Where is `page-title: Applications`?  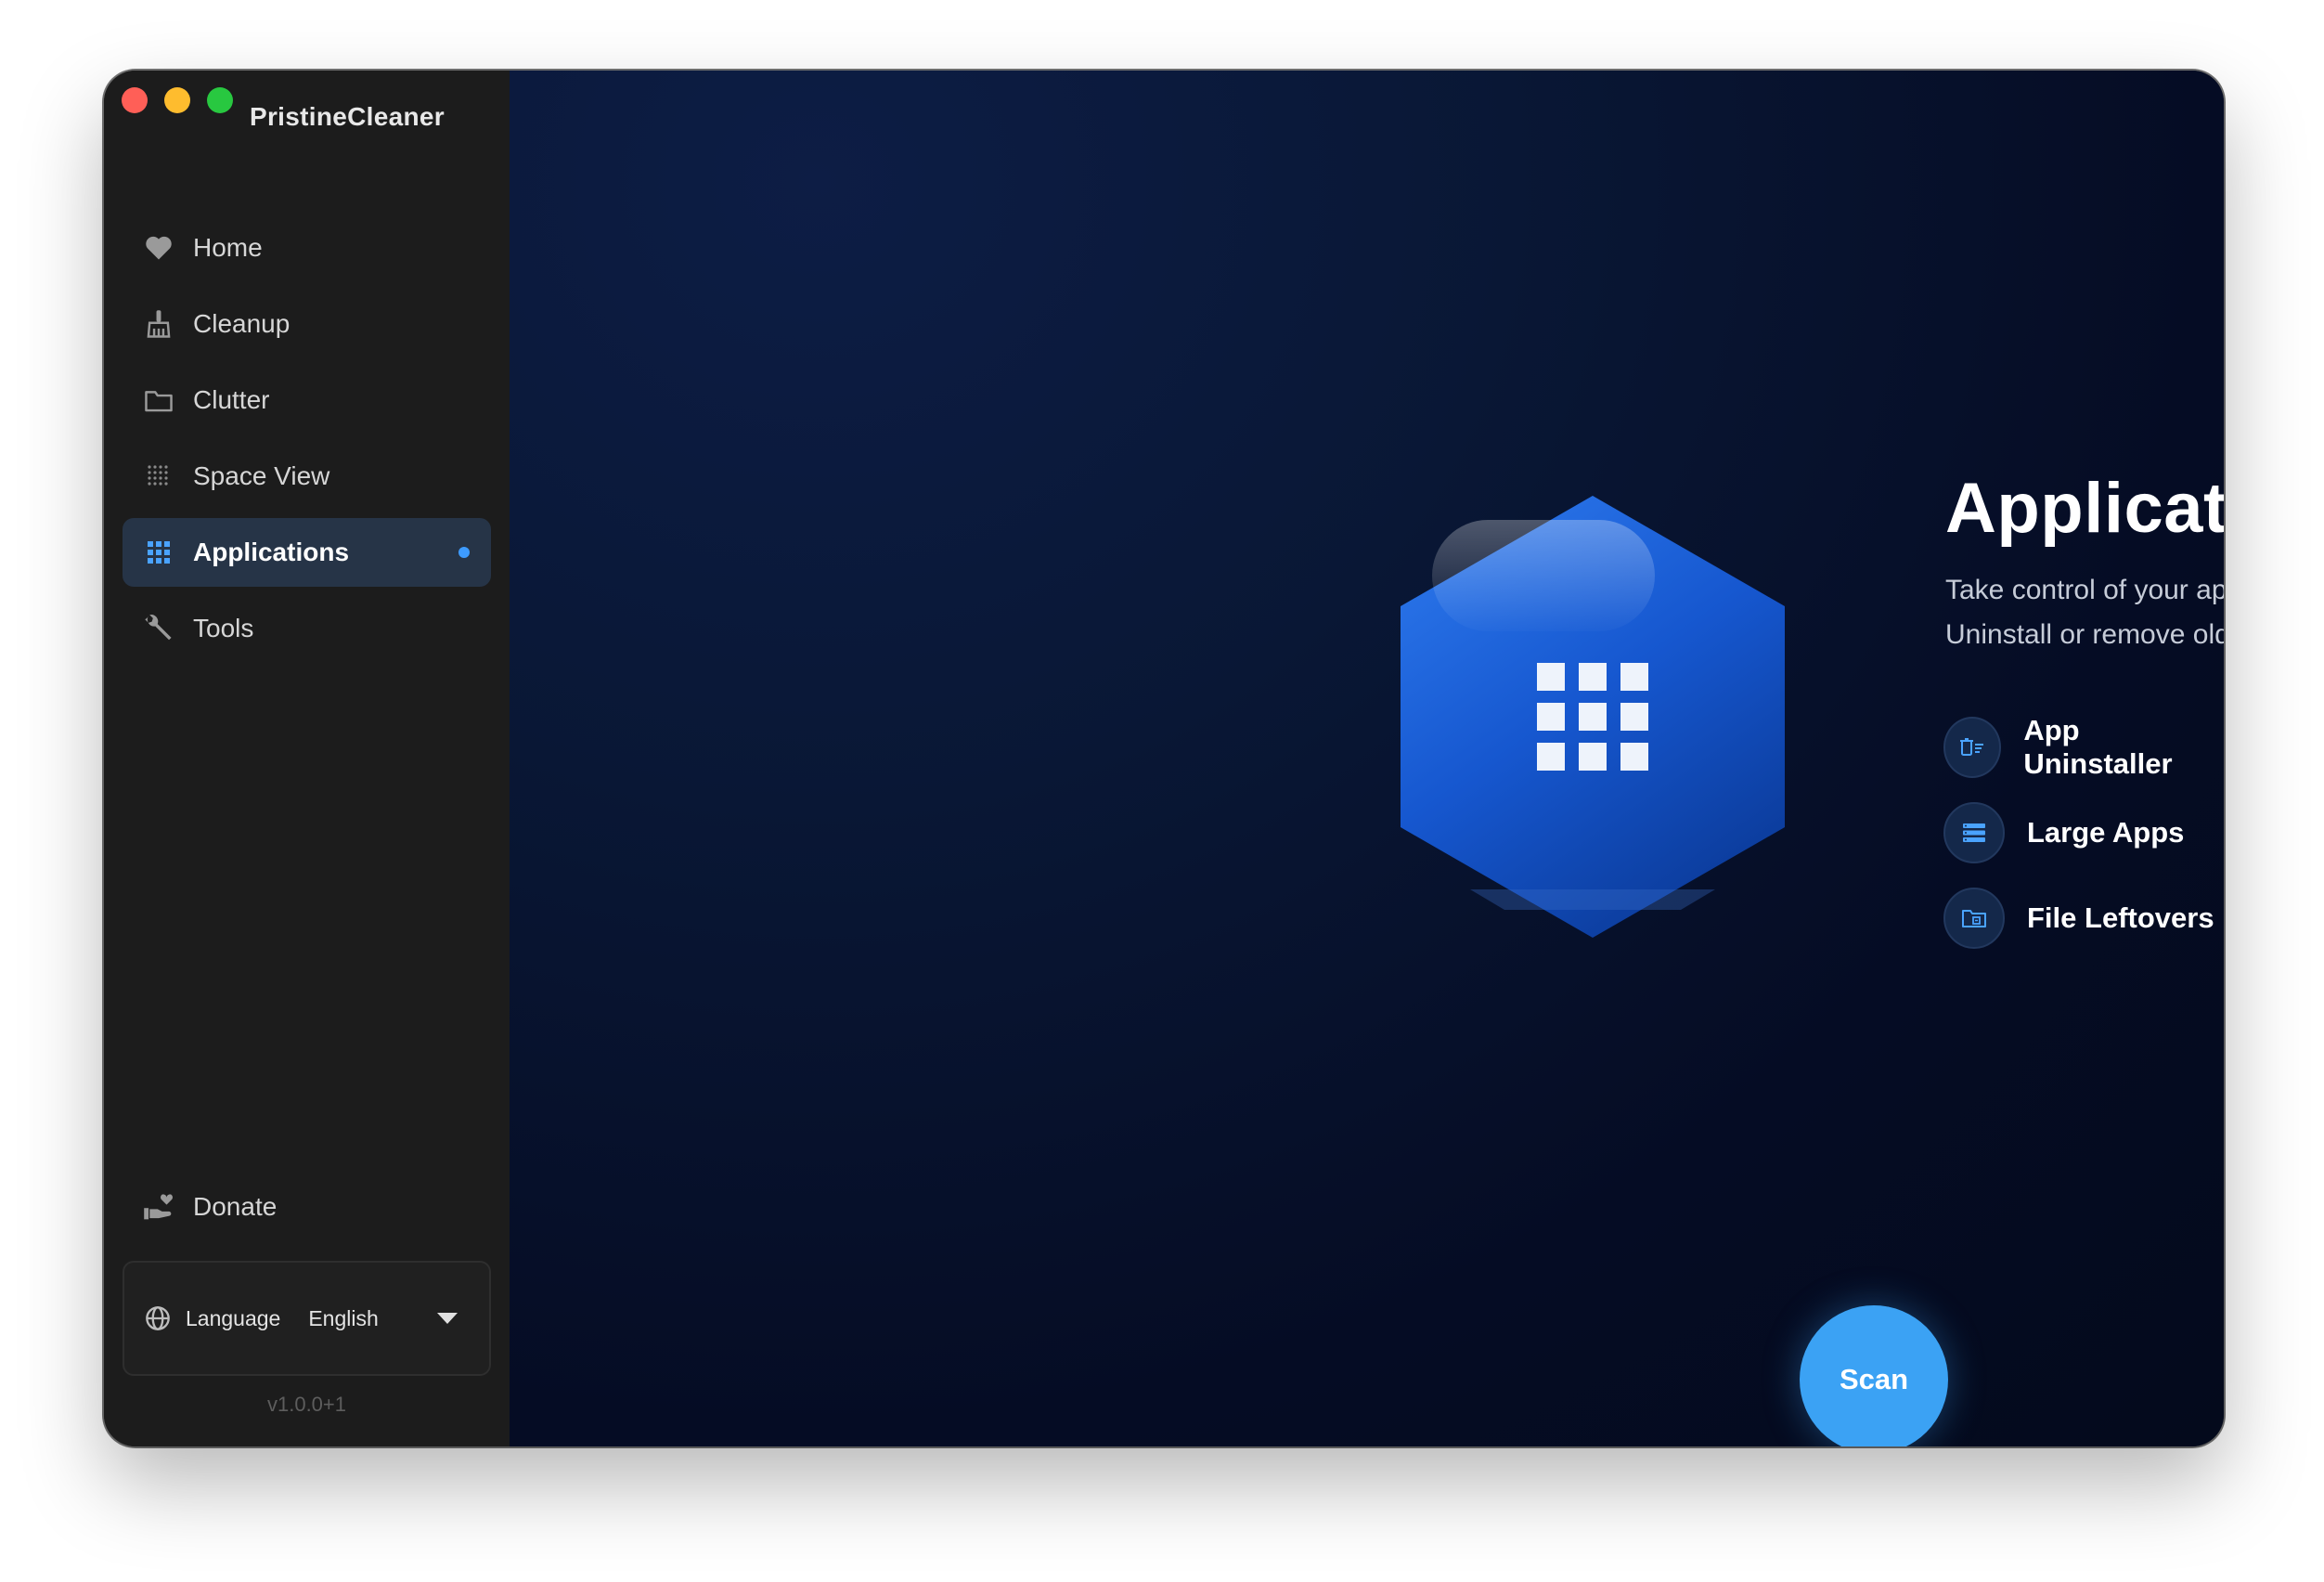 page-title: Applications is located at coordinates (2084, 509).